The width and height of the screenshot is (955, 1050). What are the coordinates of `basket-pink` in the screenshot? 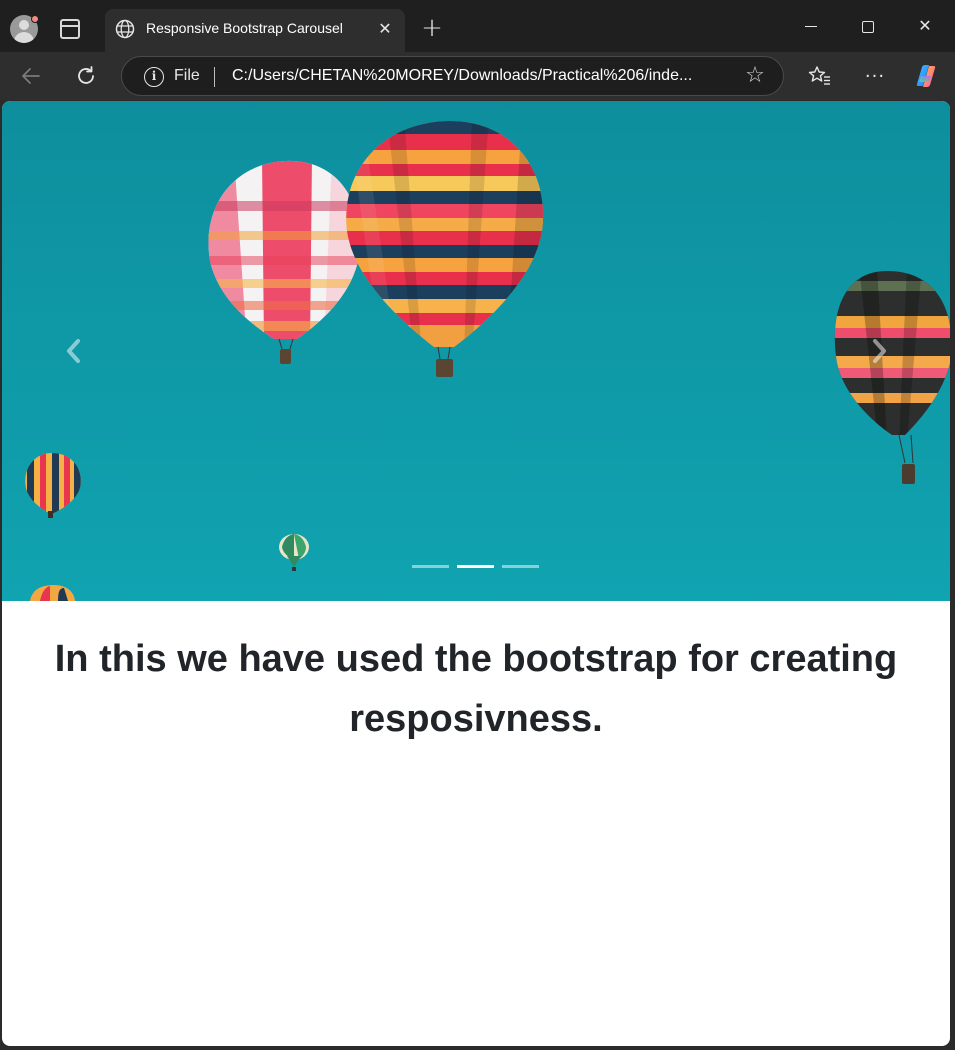 It's located at (285, 356).